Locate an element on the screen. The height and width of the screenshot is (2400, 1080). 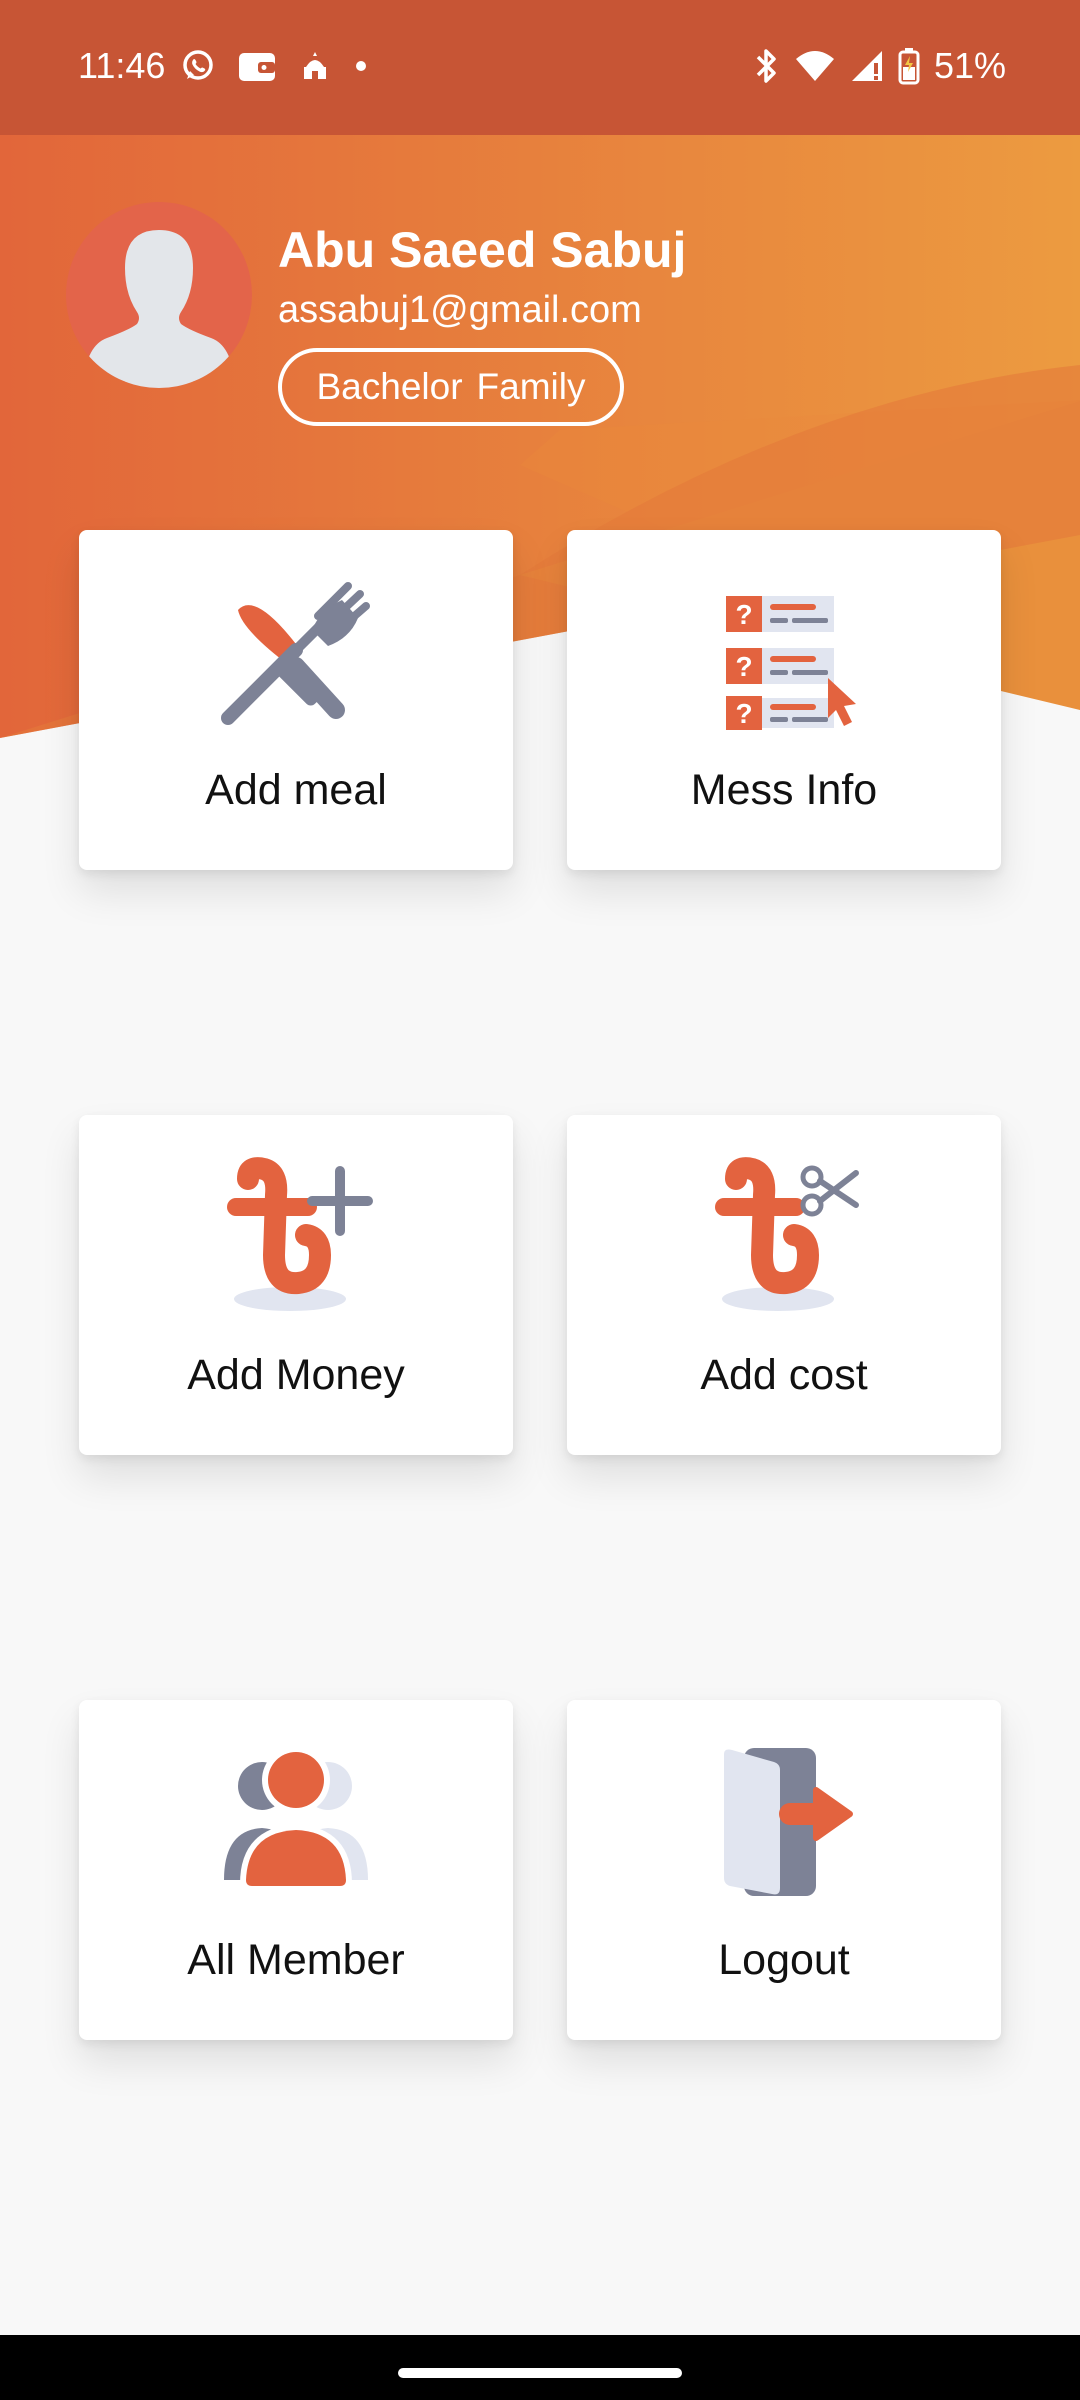
logout-card: Logout is located at coordinates (784, 1870).